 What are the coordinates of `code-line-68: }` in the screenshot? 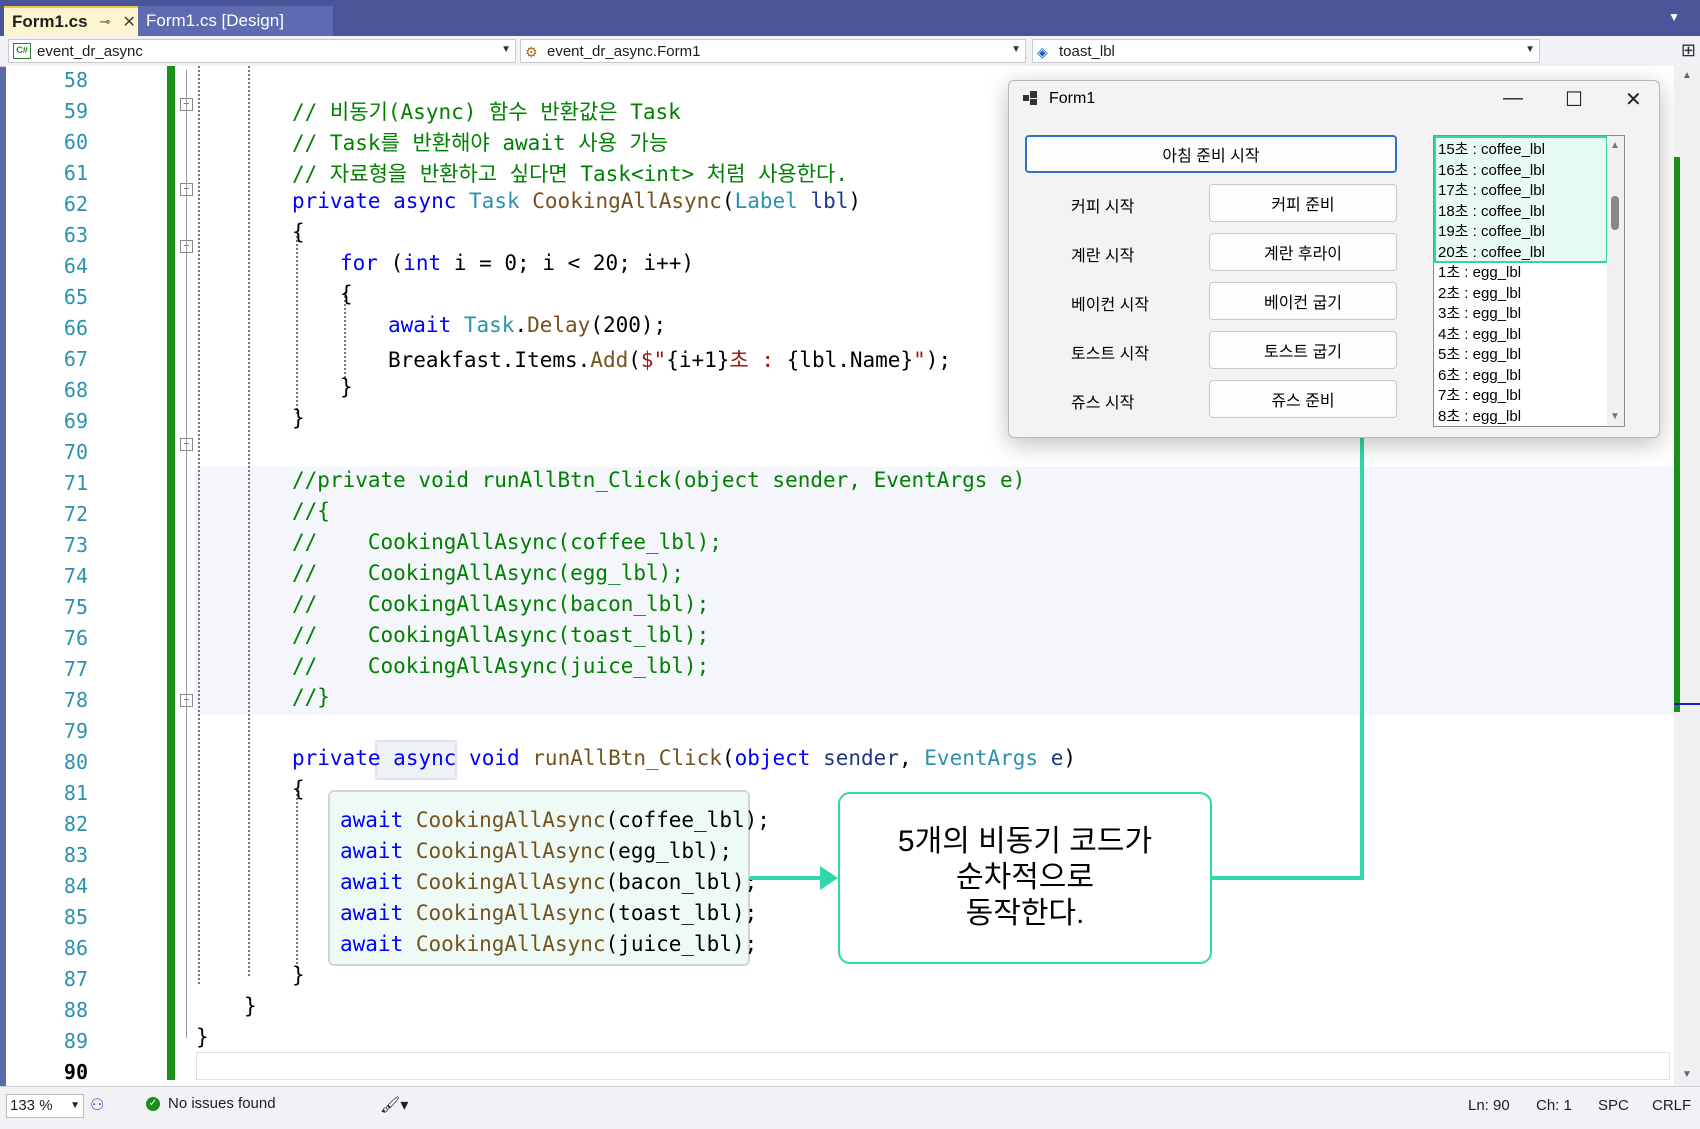 It's located at (346, 387).